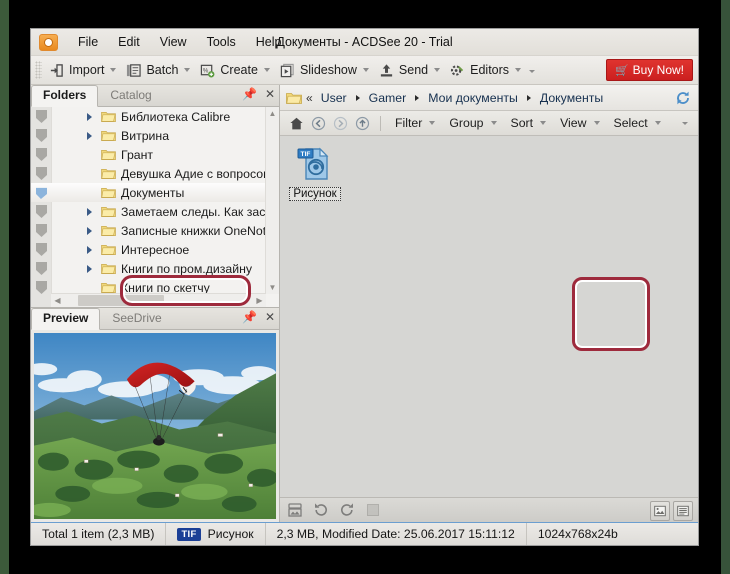 The width and height of the screenshot is (730, 574). Describe the element at coordinates (155, 173) in the screenshot. I see `folder-tree-item: Девушка Адие с вопросом о` at that location.